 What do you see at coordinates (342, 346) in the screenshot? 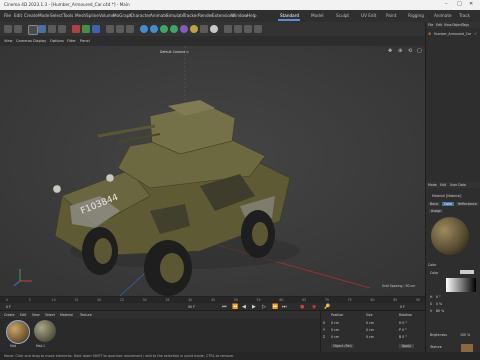
I see `coord-mode-dropdown: Object (Rel)` at bounding box center [342, 346].